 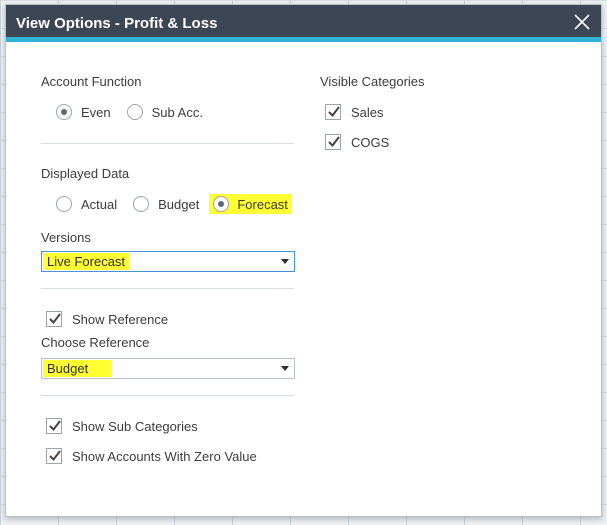 What do you see at coordinates (66, 237) in the screenshot?
I see `versions-label: Versions` at bounding box center [66, 237].